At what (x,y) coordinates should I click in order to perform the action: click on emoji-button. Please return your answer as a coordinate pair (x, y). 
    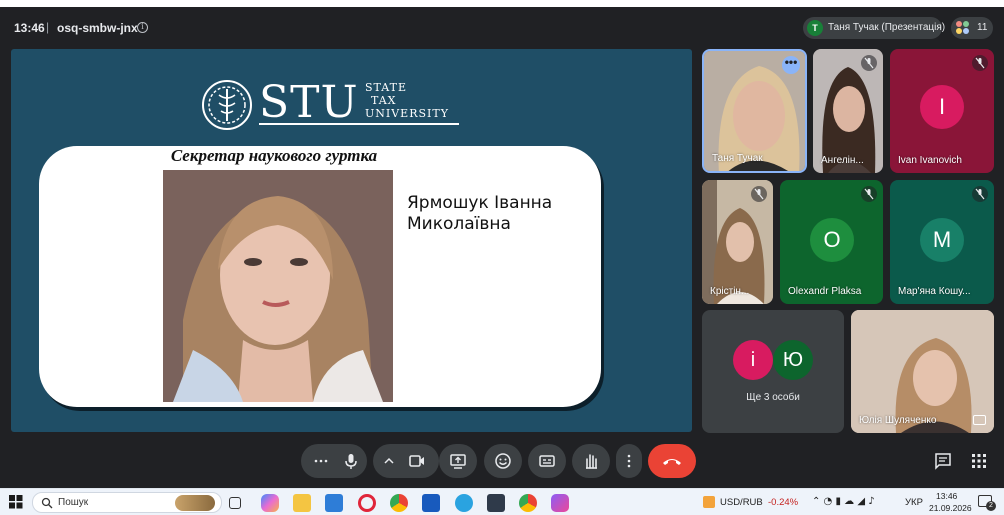
    Looking at the image, I should click on (503, 461).